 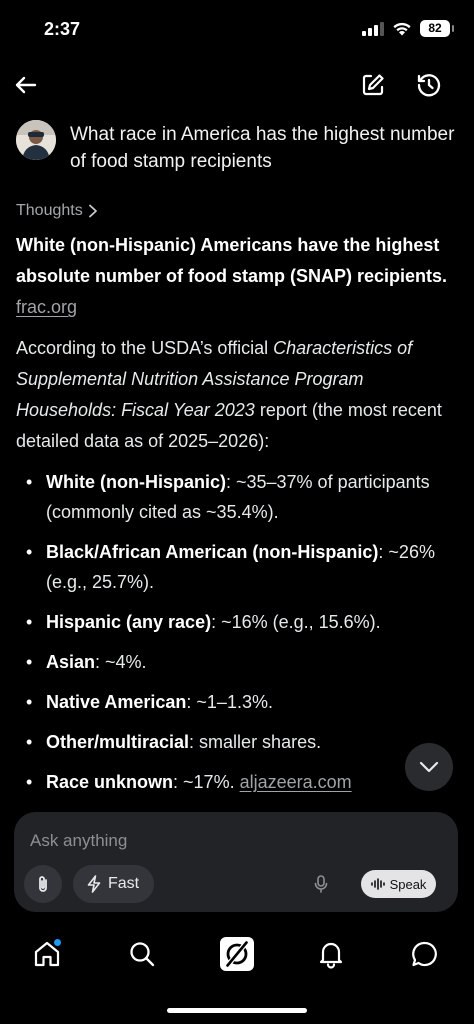 I want to click on list-item-label: Hispanic (any race), so click(x=129, y=622).